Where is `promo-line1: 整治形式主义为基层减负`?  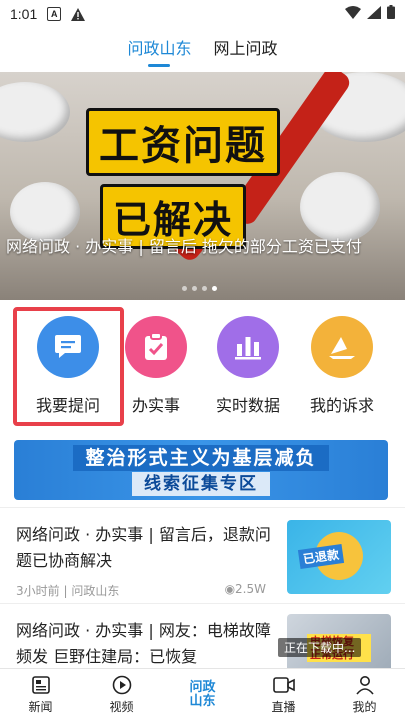 promo-line1: 整治形式主义为基层减负 is located at coordinates (201, 457).